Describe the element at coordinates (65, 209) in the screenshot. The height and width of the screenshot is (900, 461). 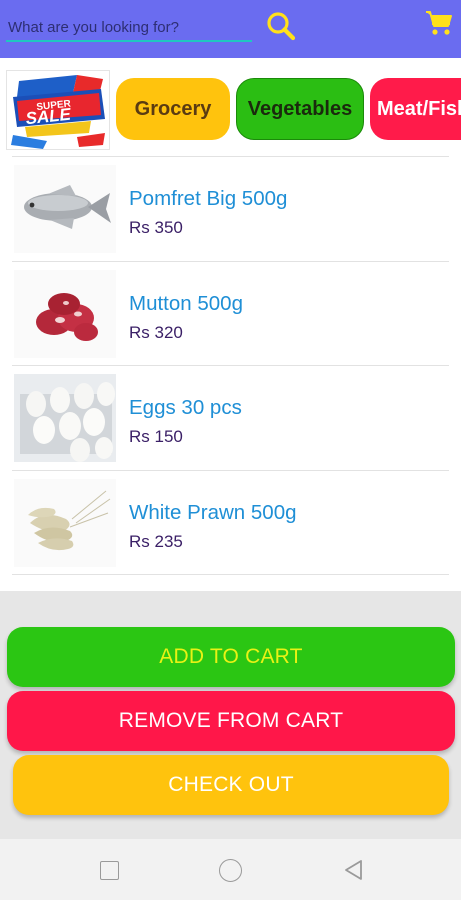
I see `pomfret-fish-image` at that location.